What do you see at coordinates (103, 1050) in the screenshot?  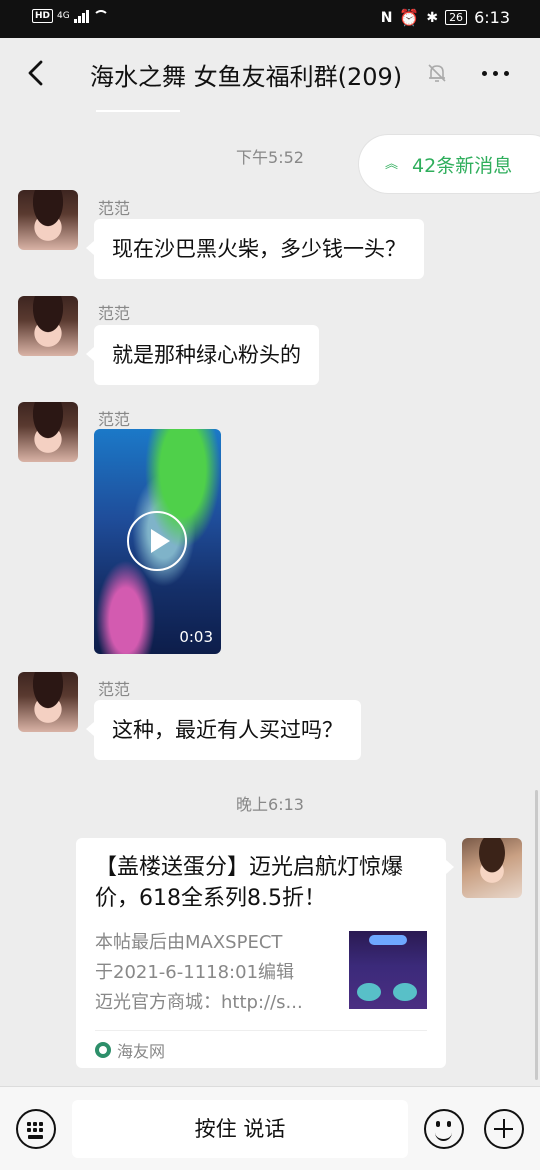 I see `source-logo-icon` at bounding box center [103, 1050].